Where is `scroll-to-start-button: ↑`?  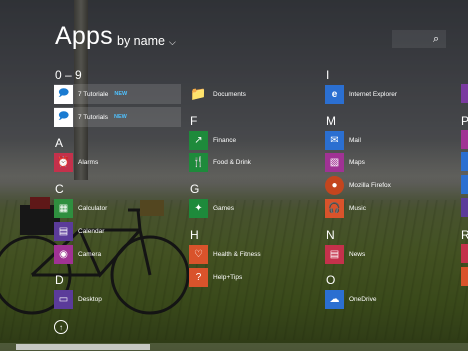 scroll-to-start-button: ↑ is located at coordinates (61, 327).